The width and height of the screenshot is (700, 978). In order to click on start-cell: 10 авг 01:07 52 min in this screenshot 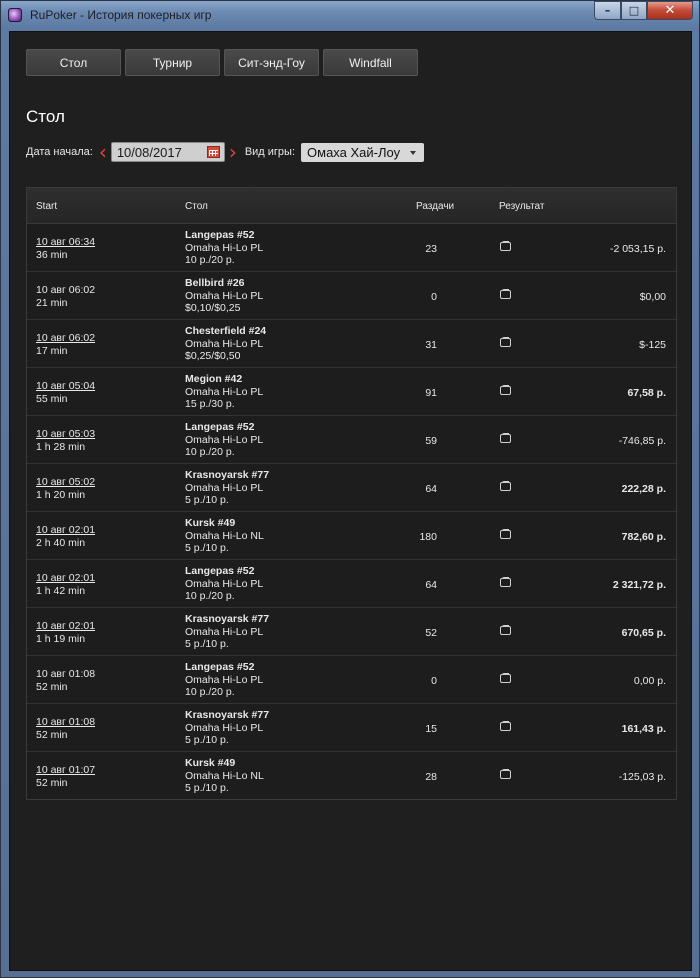, I will do `click(65, 777)`.